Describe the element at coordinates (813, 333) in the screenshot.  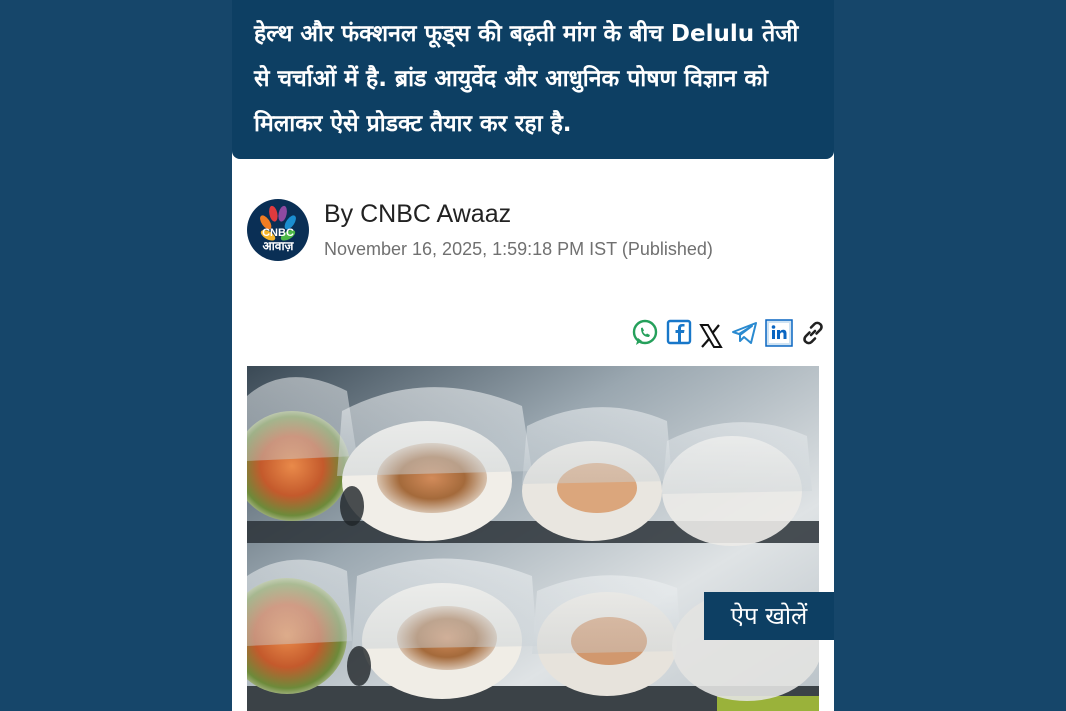
I see `link-icon` at that location.